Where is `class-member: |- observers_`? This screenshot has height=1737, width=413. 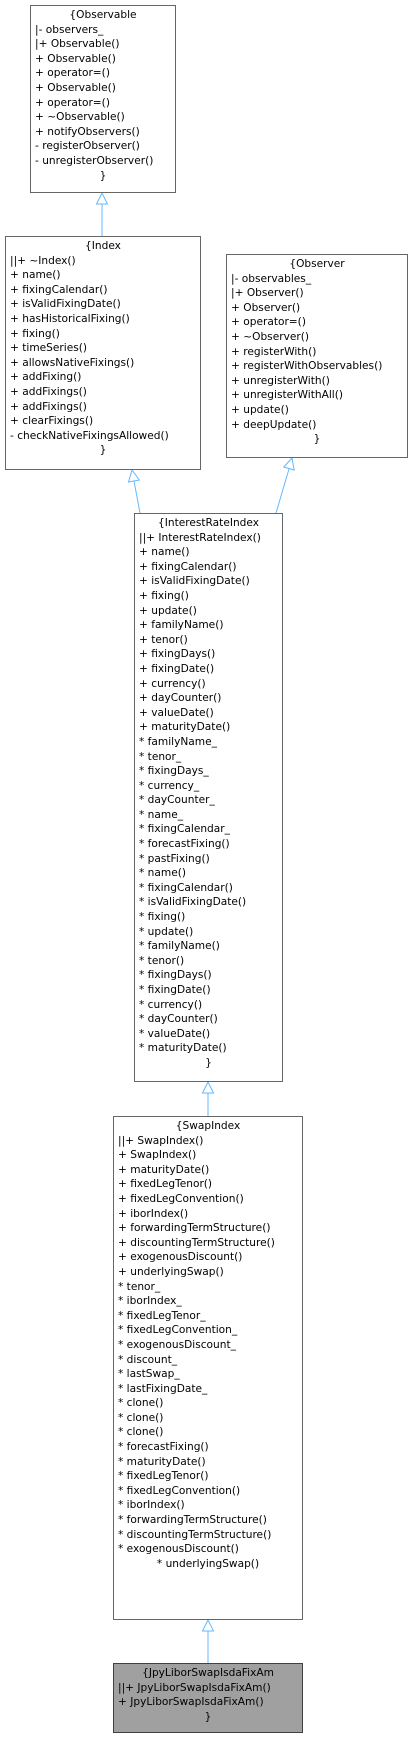 class-member: |- observers_ is located at coordinates (69, 29).